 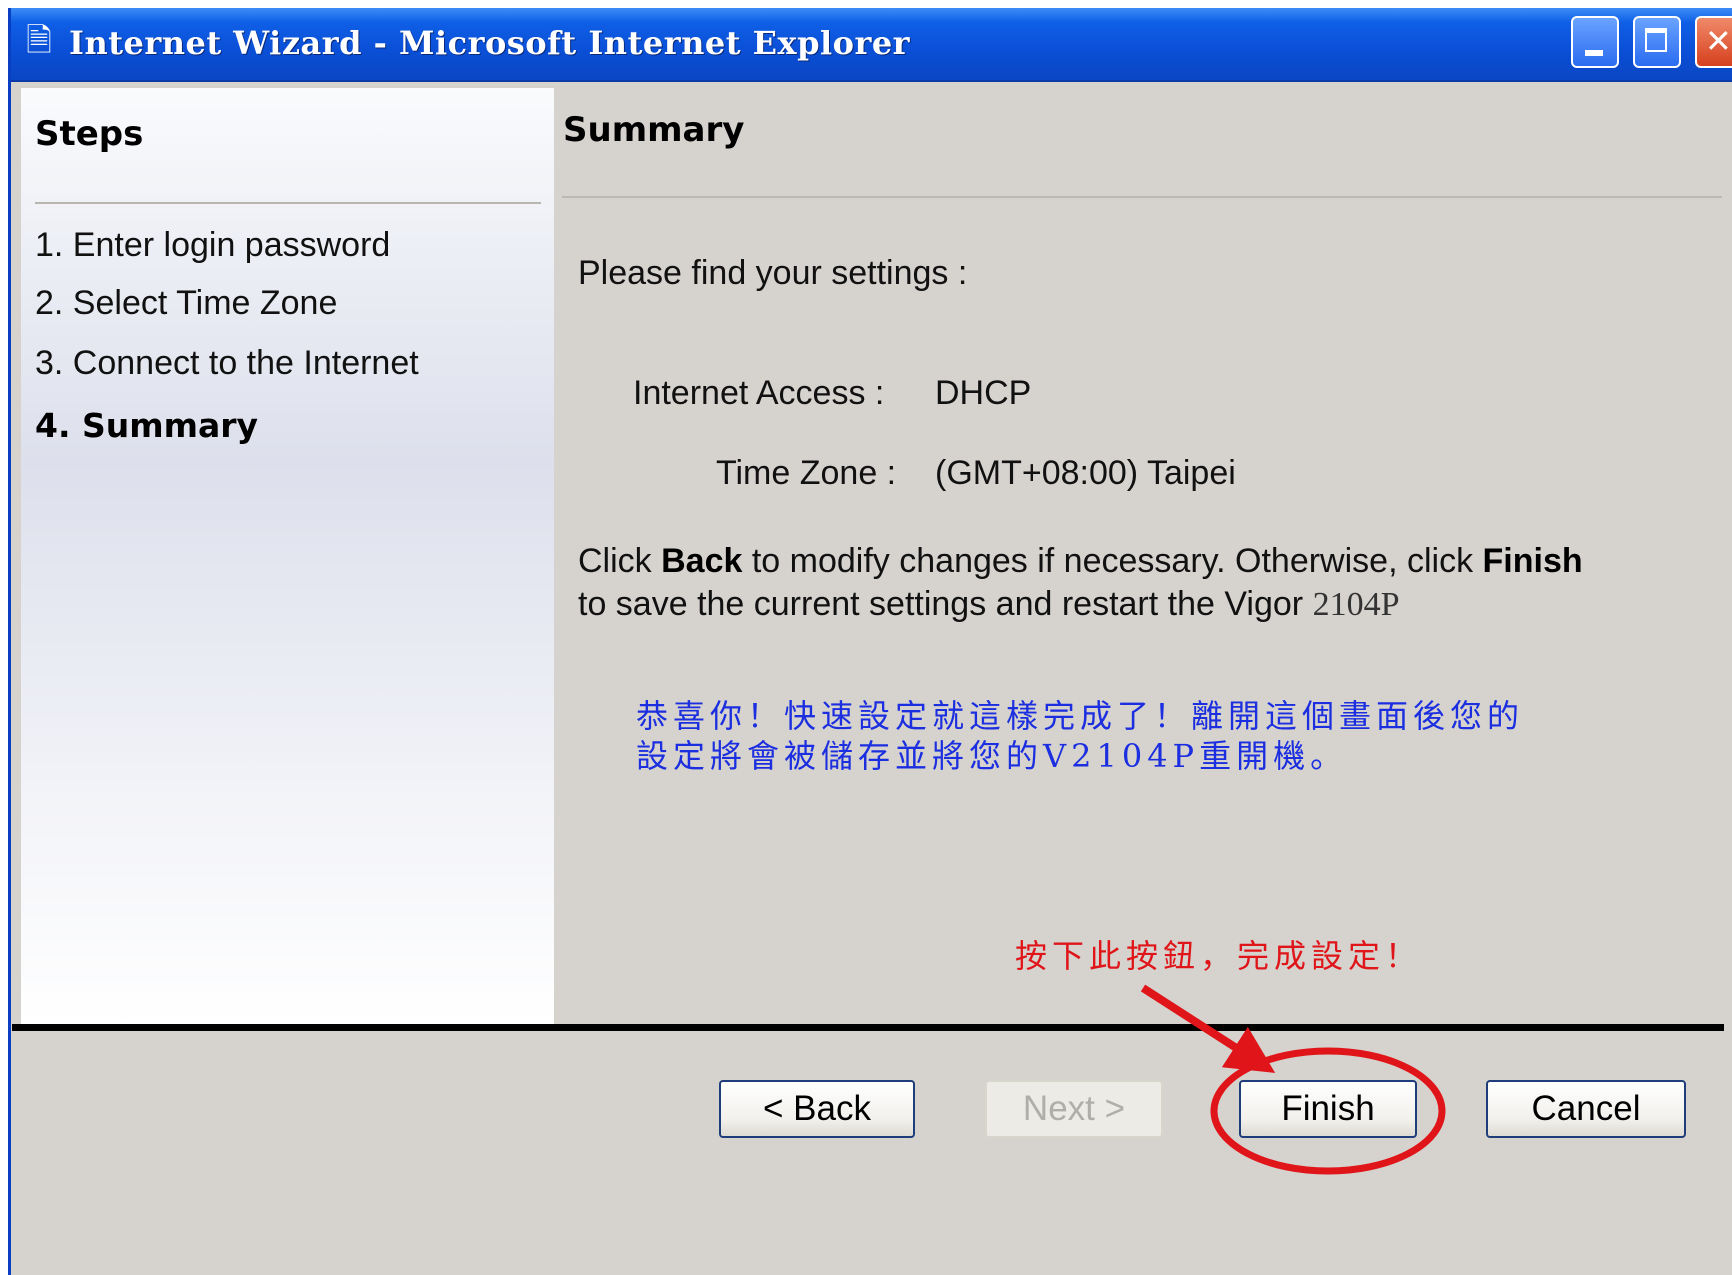 I want to click on steps-heading: Steps, so click(x=89, y=134).